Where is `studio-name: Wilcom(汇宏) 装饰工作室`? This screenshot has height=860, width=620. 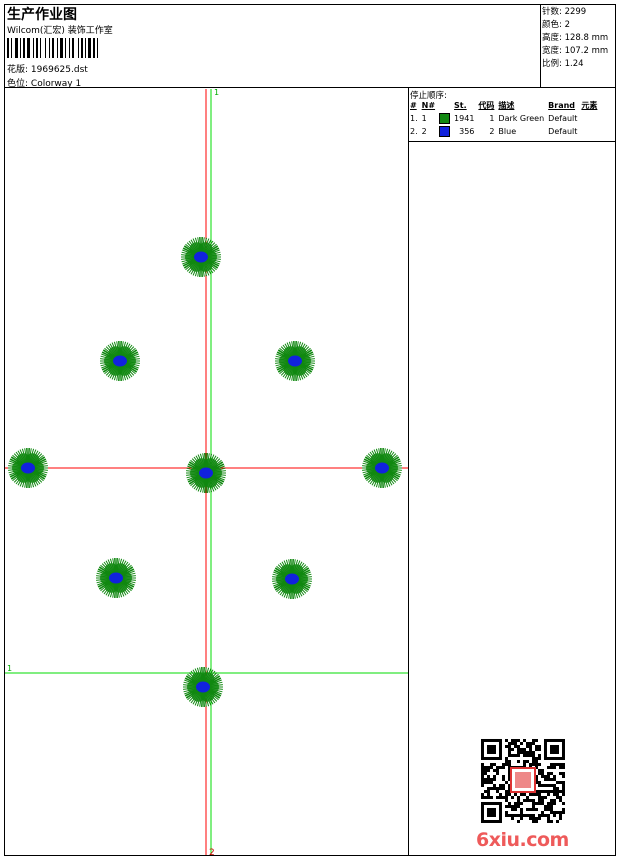 studio-name: Wilcom(汇宏) 装饰工作室 is located at coordinates (60, 31).